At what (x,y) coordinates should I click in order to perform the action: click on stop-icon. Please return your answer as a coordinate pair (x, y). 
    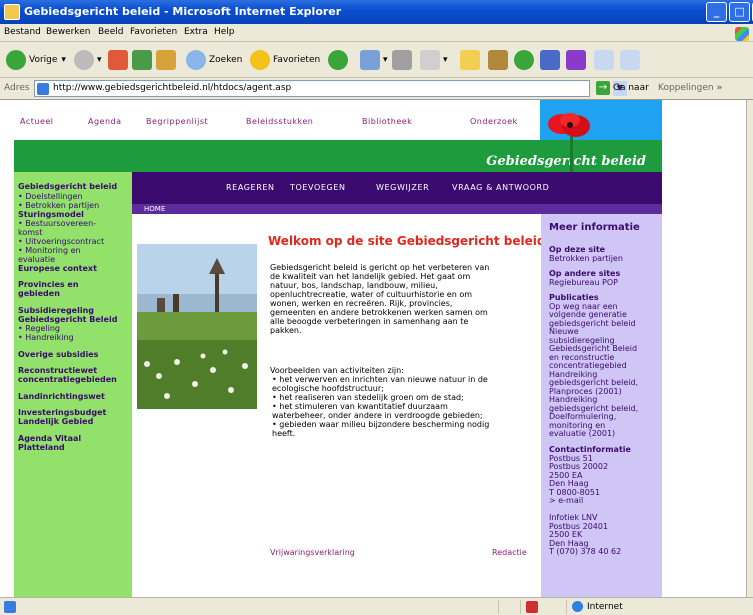
    Looking at the image, I should click on (118, 60).